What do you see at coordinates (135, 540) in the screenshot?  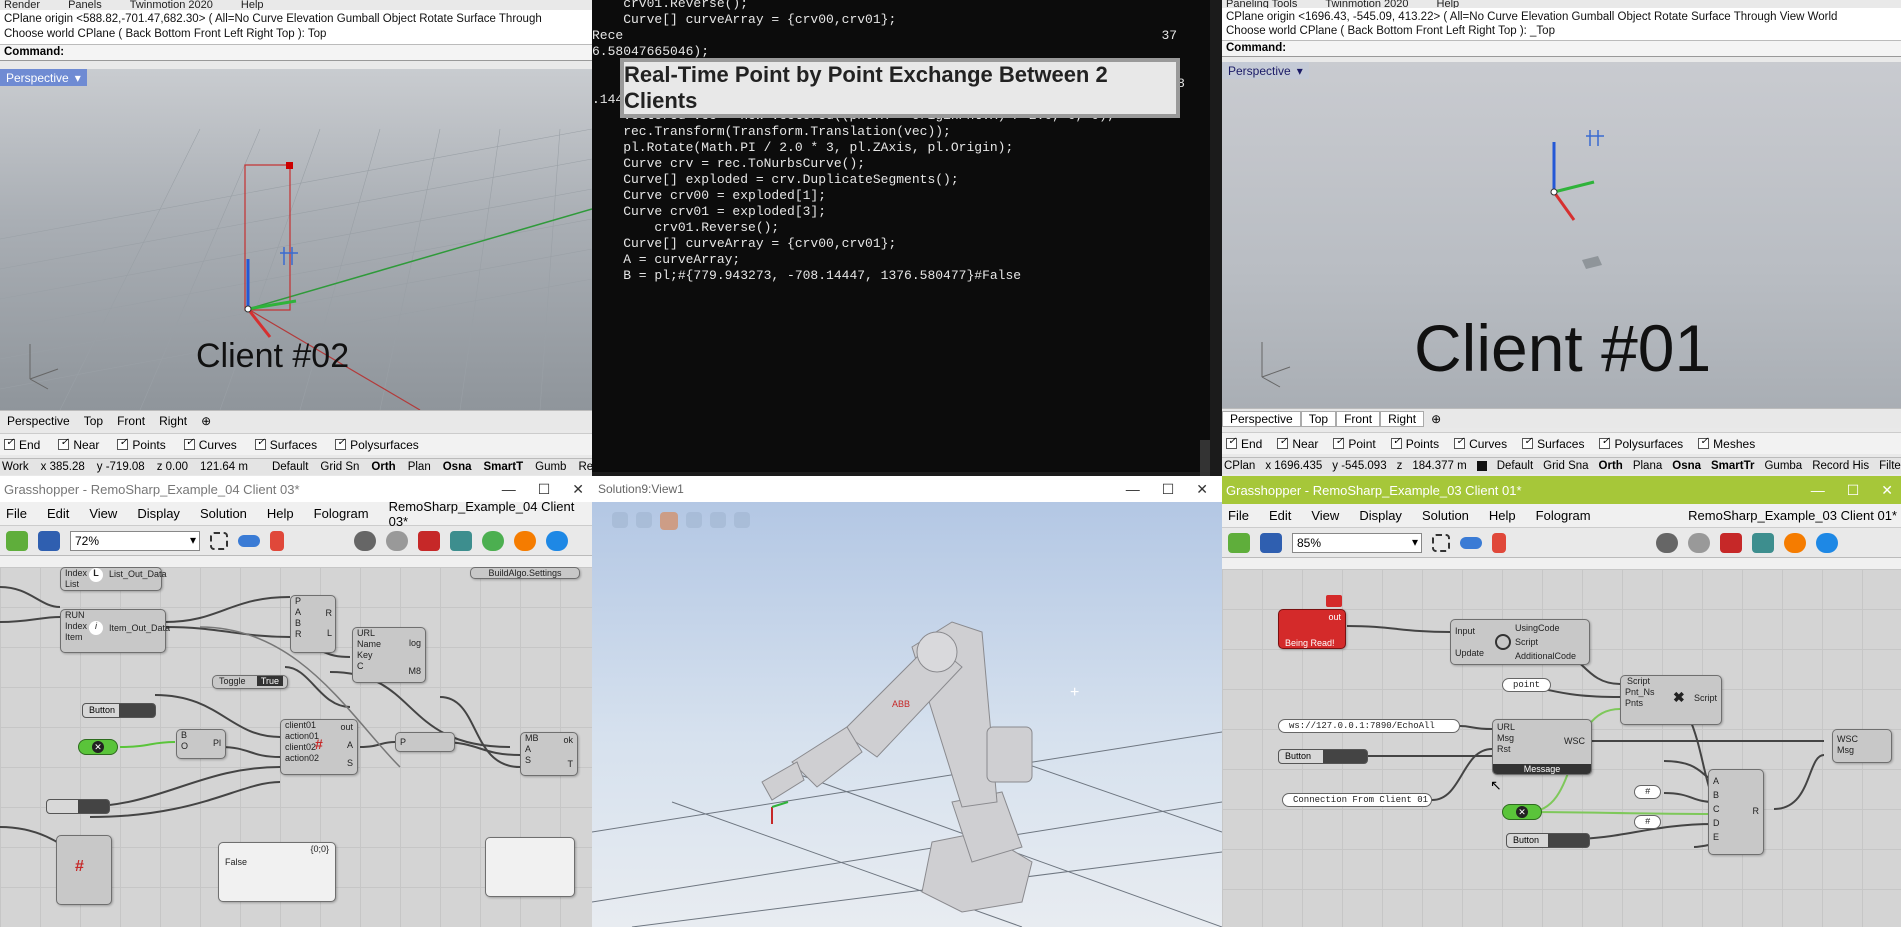 I see `zoom-dropdown: 72%` at bounding box center [135, 540].